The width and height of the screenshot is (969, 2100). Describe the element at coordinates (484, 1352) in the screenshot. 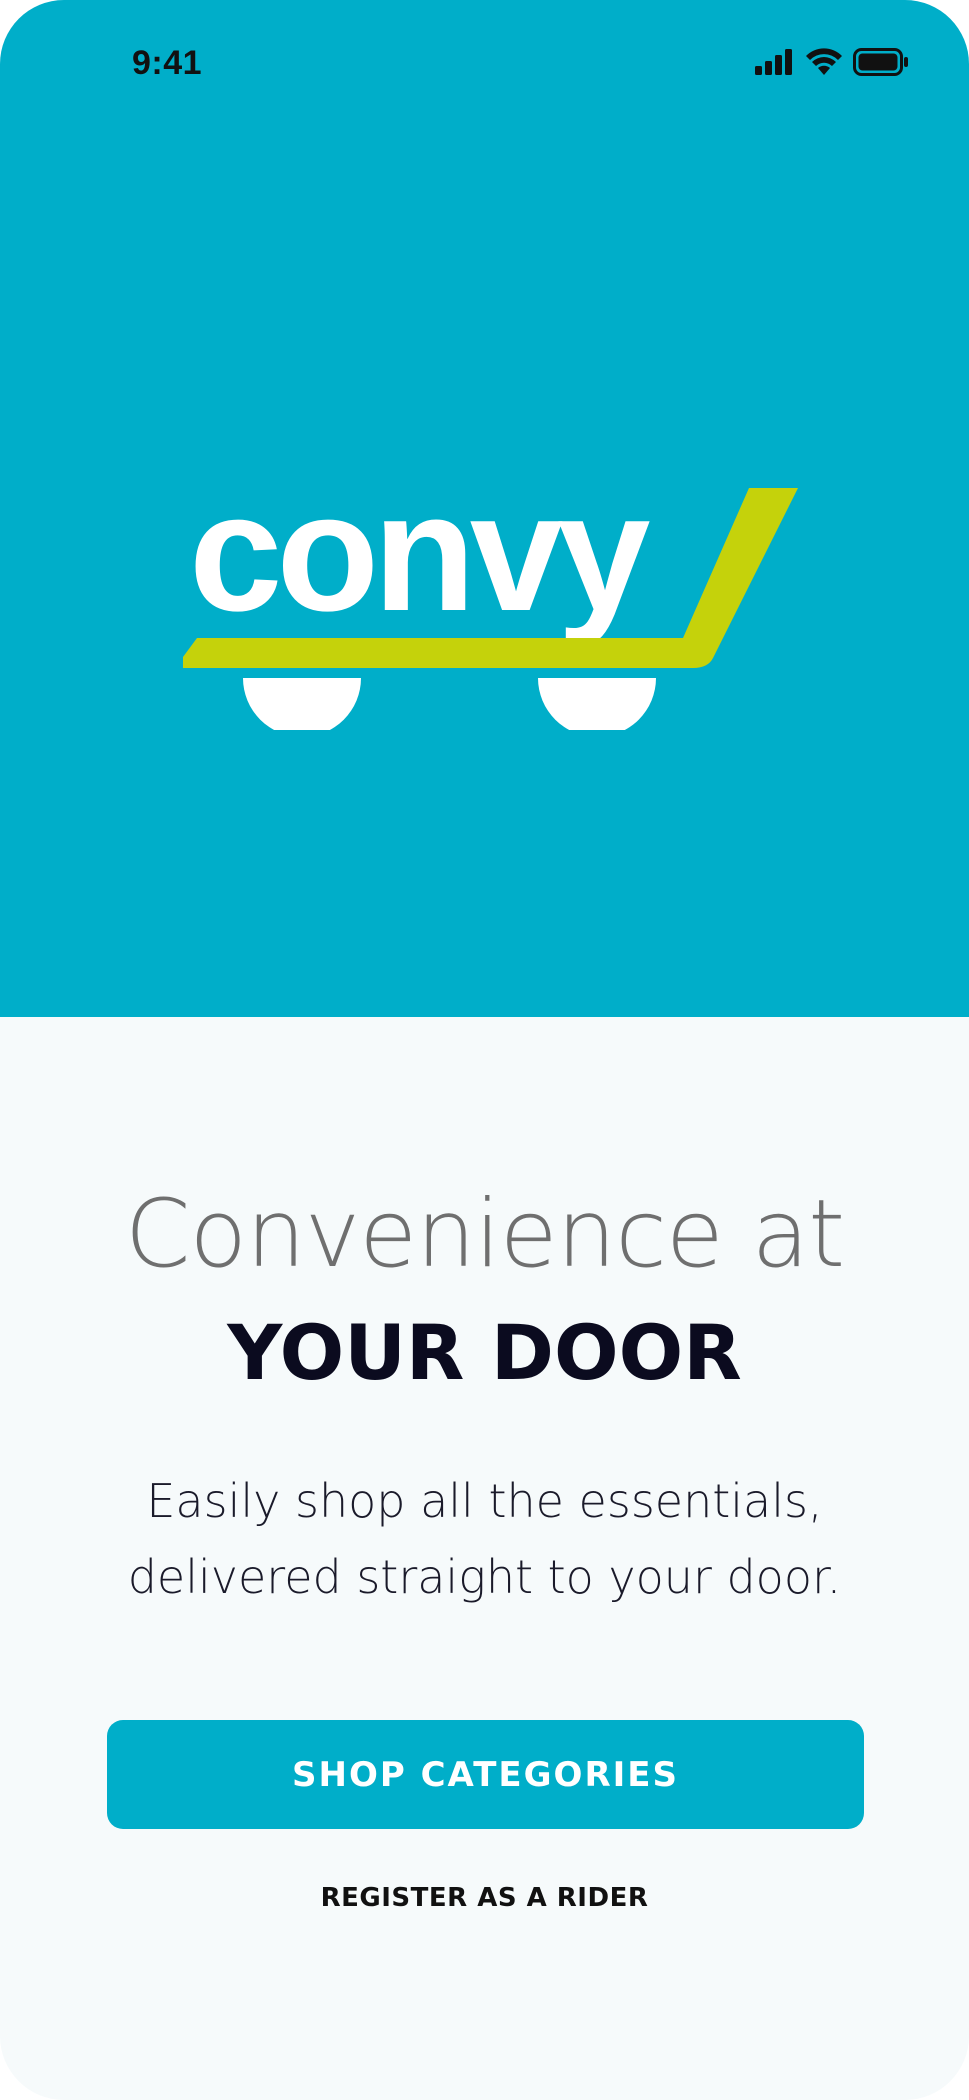

I see `headline-emphasis: YOUR DOOR` at that location.